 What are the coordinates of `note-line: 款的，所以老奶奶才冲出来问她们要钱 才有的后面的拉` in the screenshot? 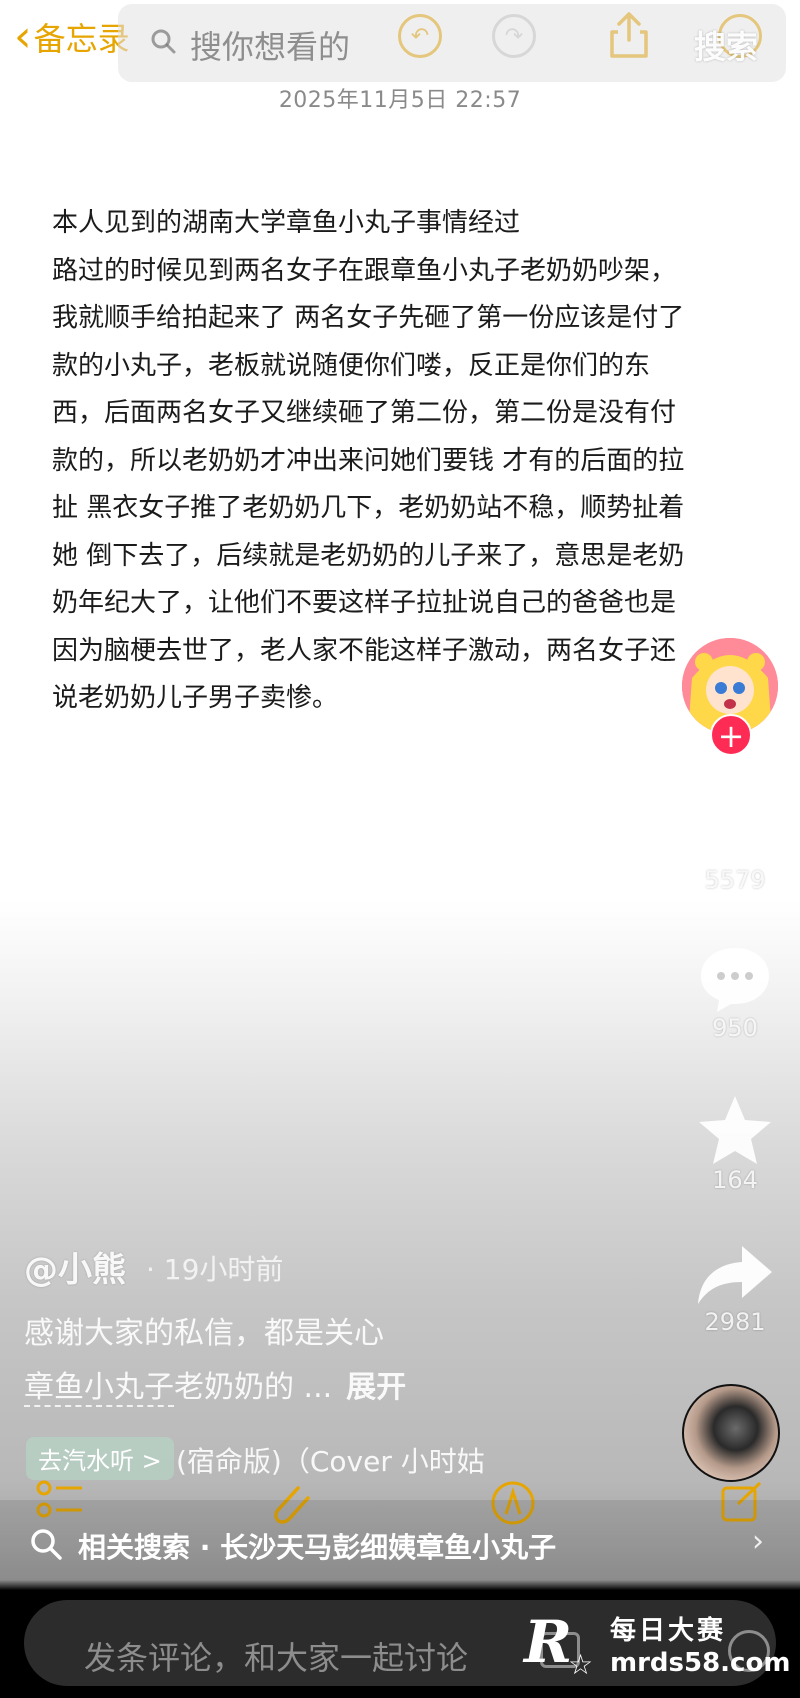 It's located at (368, 460).